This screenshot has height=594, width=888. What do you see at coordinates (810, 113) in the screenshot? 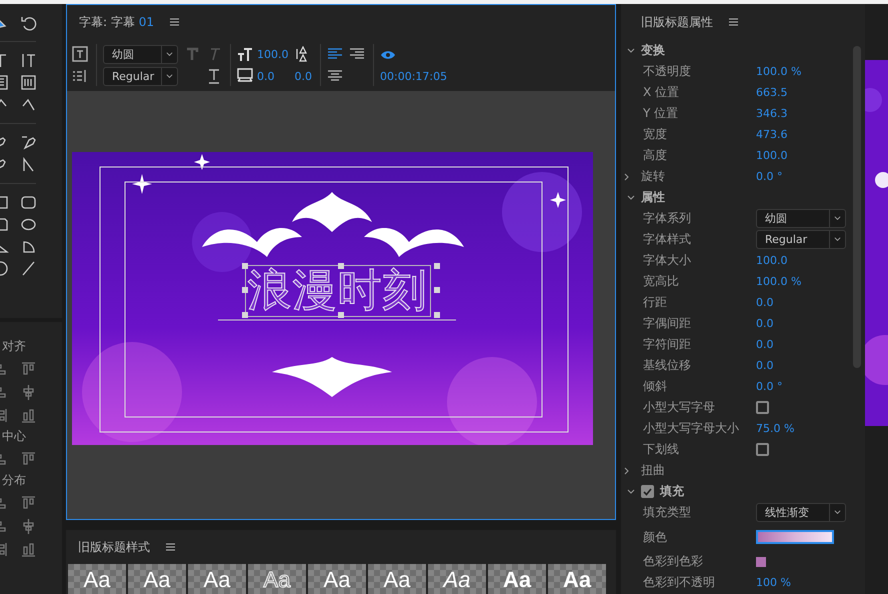
I see `property-value: 346.3` at bounding box center [810, 113].